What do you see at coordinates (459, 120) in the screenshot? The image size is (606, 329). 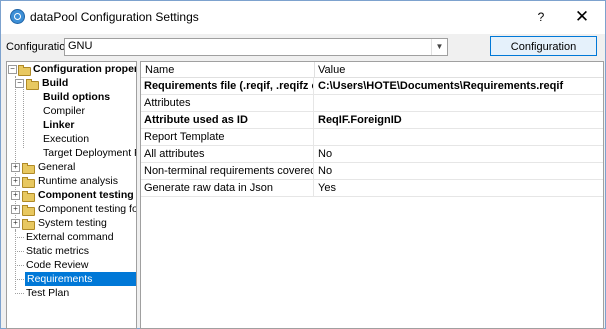 I see `property-value: ReqIF.ForeignID` at bounding box center [459, 120].